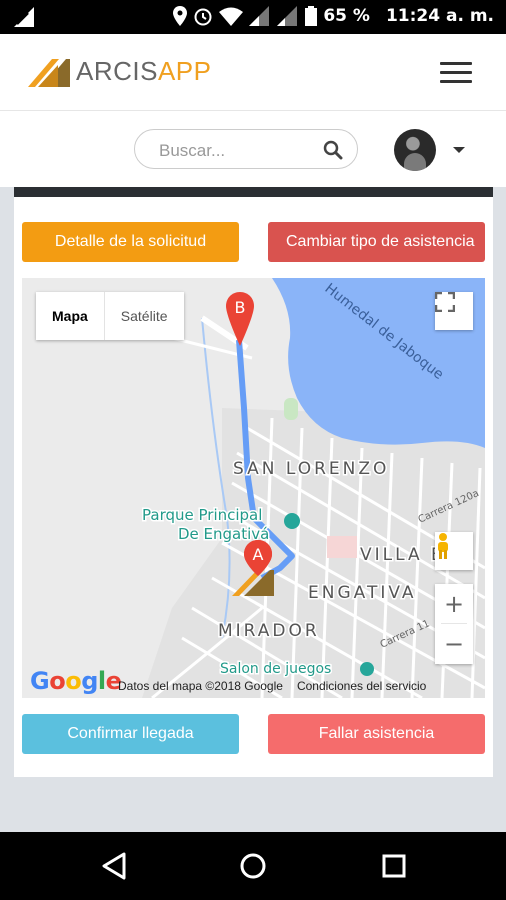  Describe the element at coordinates (439, 16) in the screenshot. I see `clock: 11:24 a. m.` at that location.